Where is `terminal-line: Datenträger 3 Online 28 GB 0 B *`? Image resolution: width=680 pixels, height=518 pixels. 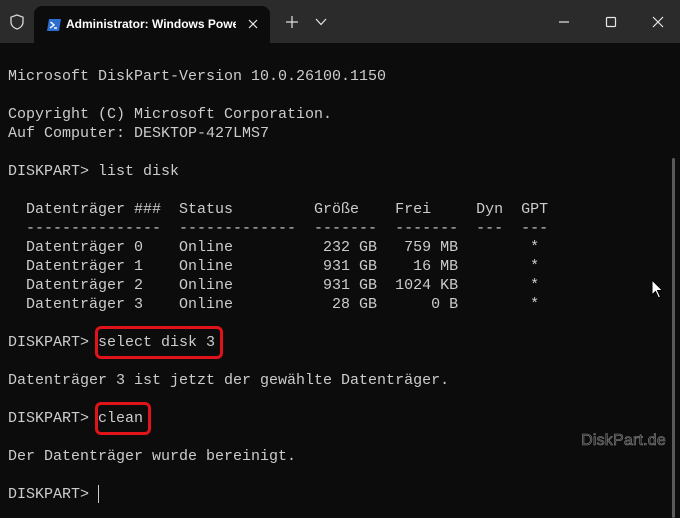 terminal-line: Datenträger 3 Online 28 GB 0 B * is located at coordinates (274, 304).